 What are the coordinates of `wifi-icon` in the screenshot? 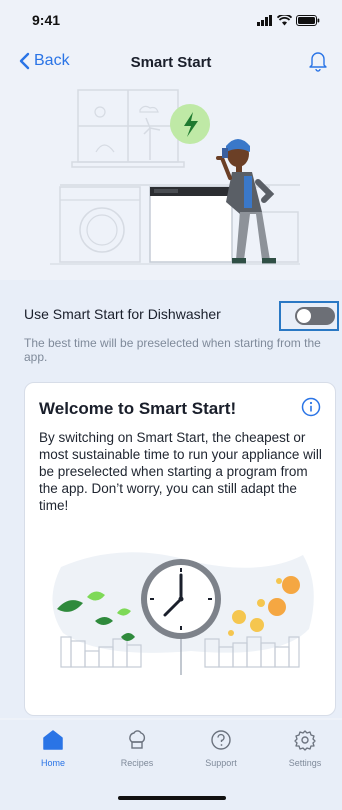 It's located at (284, 19).